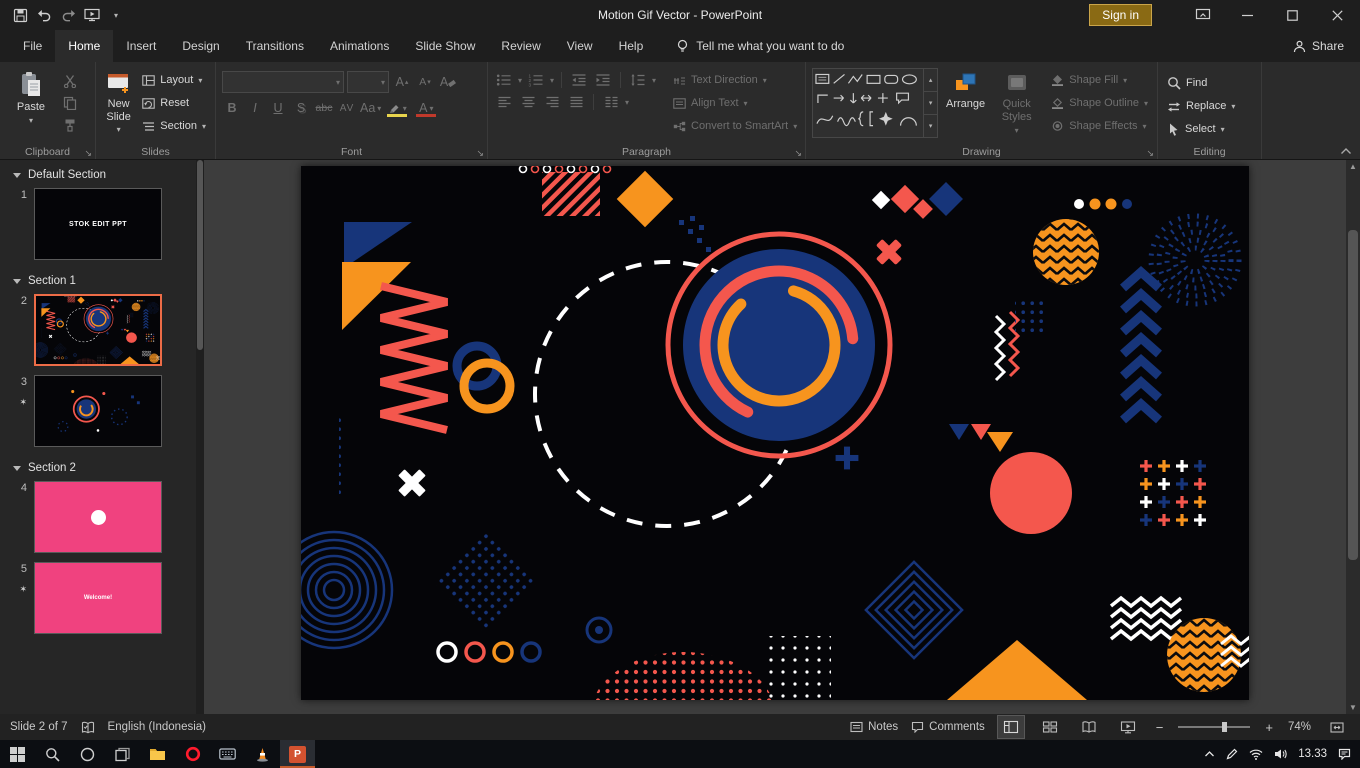  Describe the element at coordinates (735, 126) in the screenshot. I see `convert-to-smartart-button: Convert to SmartArt ▾` at that location.